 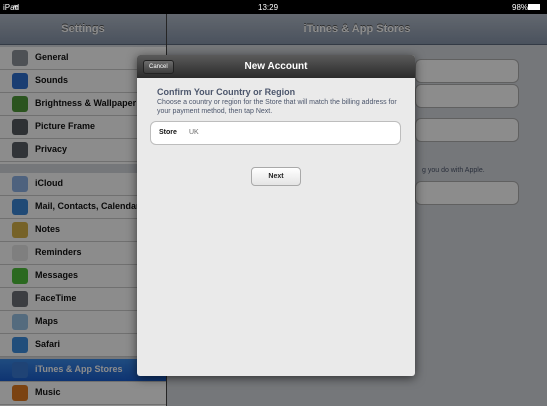 I want to click on store-value: UK, so click(x=194, y=132).